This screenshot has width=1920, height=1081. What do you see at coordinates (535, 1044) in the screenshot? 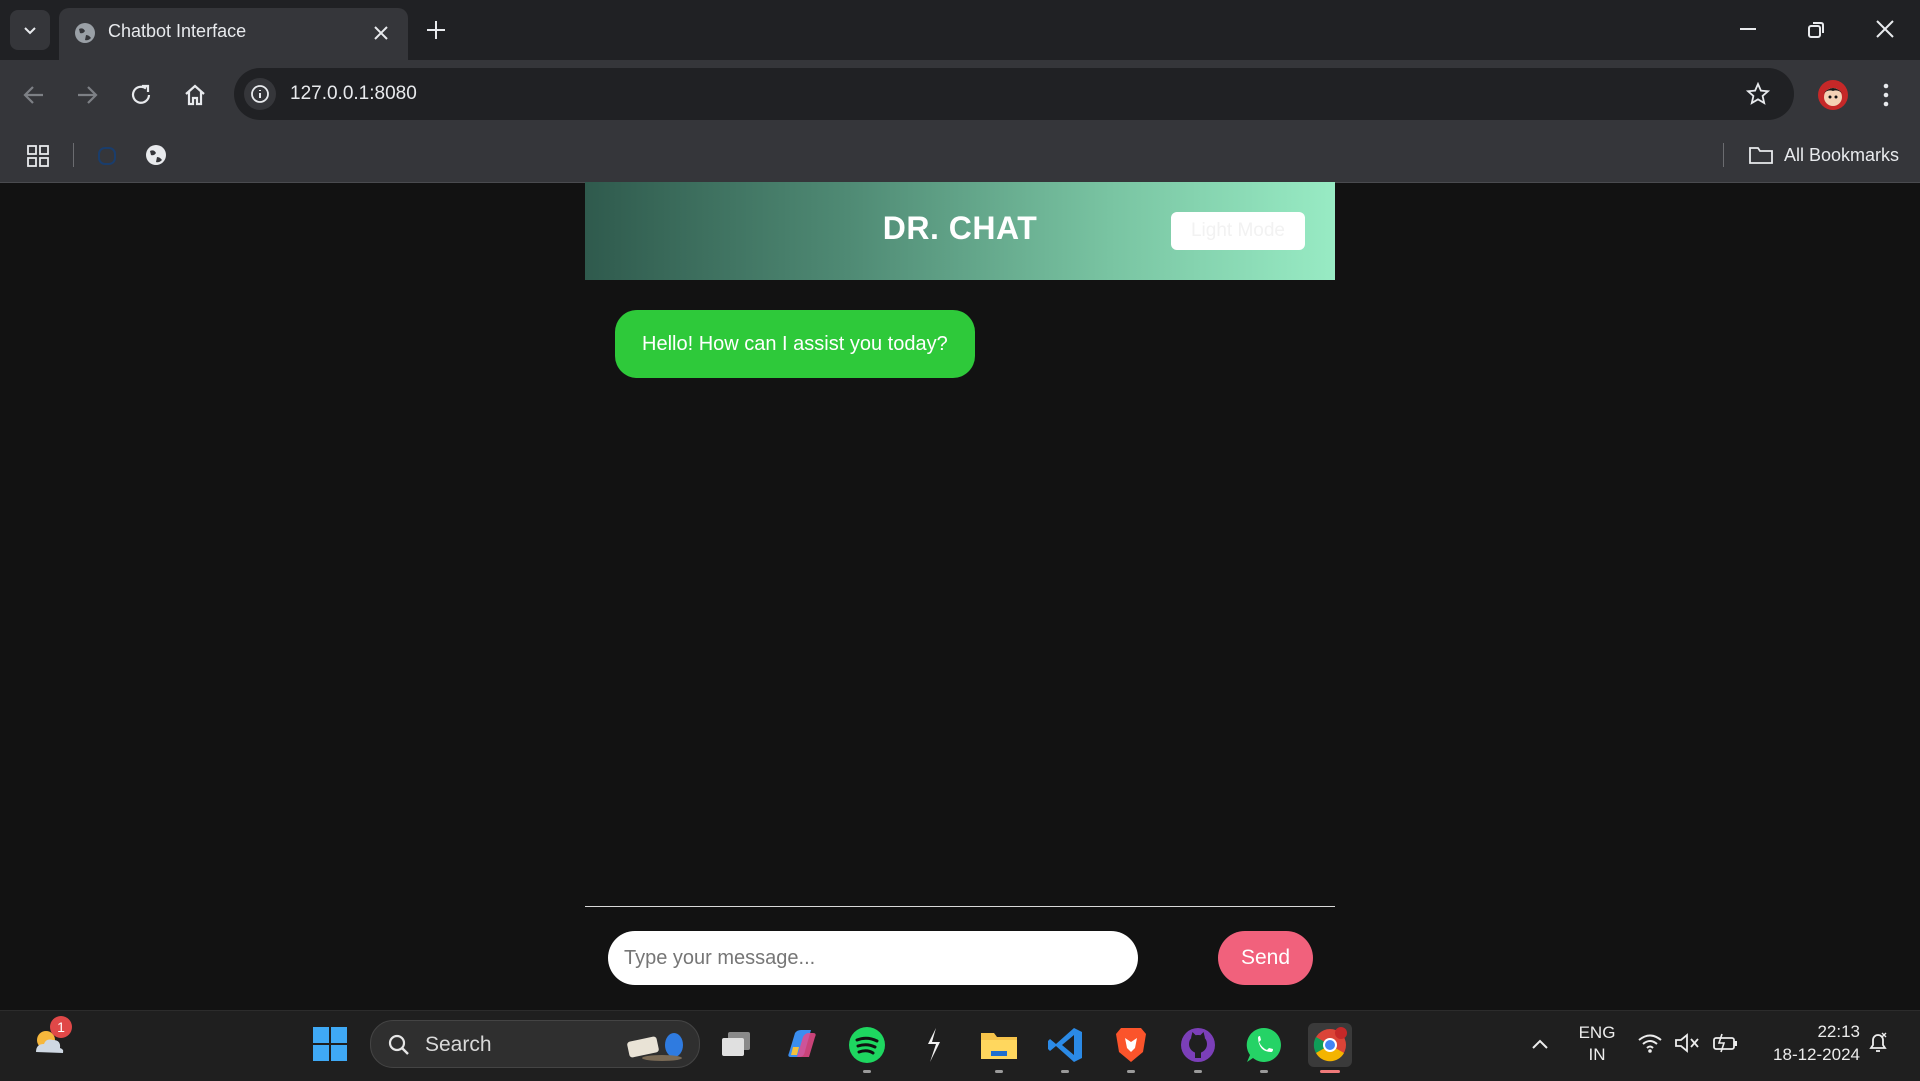
I see `taskbar-search: Search` at bounding box center [535, 1044].